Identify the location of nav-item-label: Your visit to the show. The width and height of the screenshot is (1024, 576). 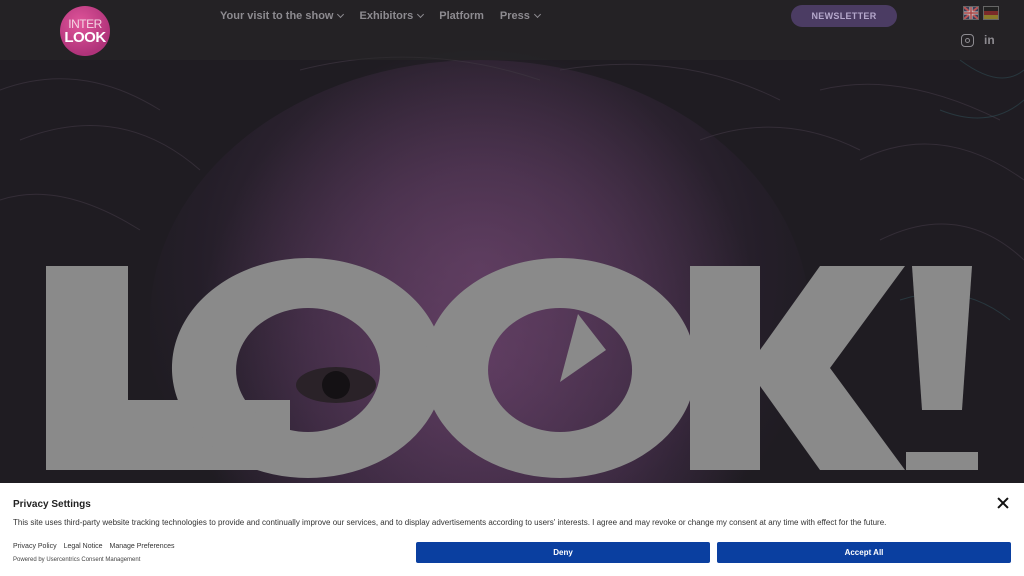
(277, 16).